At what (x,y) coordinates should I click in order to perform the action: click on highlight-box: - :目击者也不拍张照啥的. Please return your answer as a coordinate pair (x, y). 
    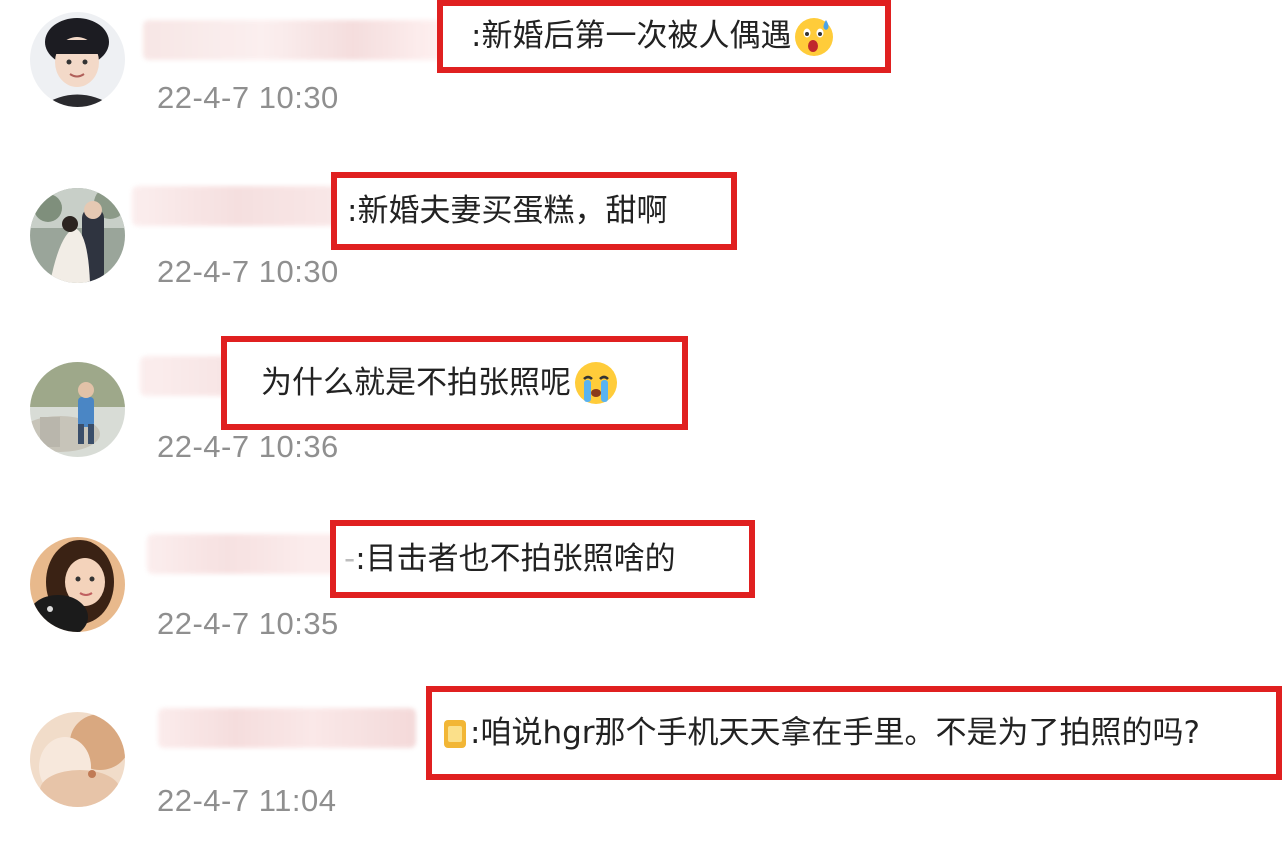
    Looking at the image, I should click on (542, 559).